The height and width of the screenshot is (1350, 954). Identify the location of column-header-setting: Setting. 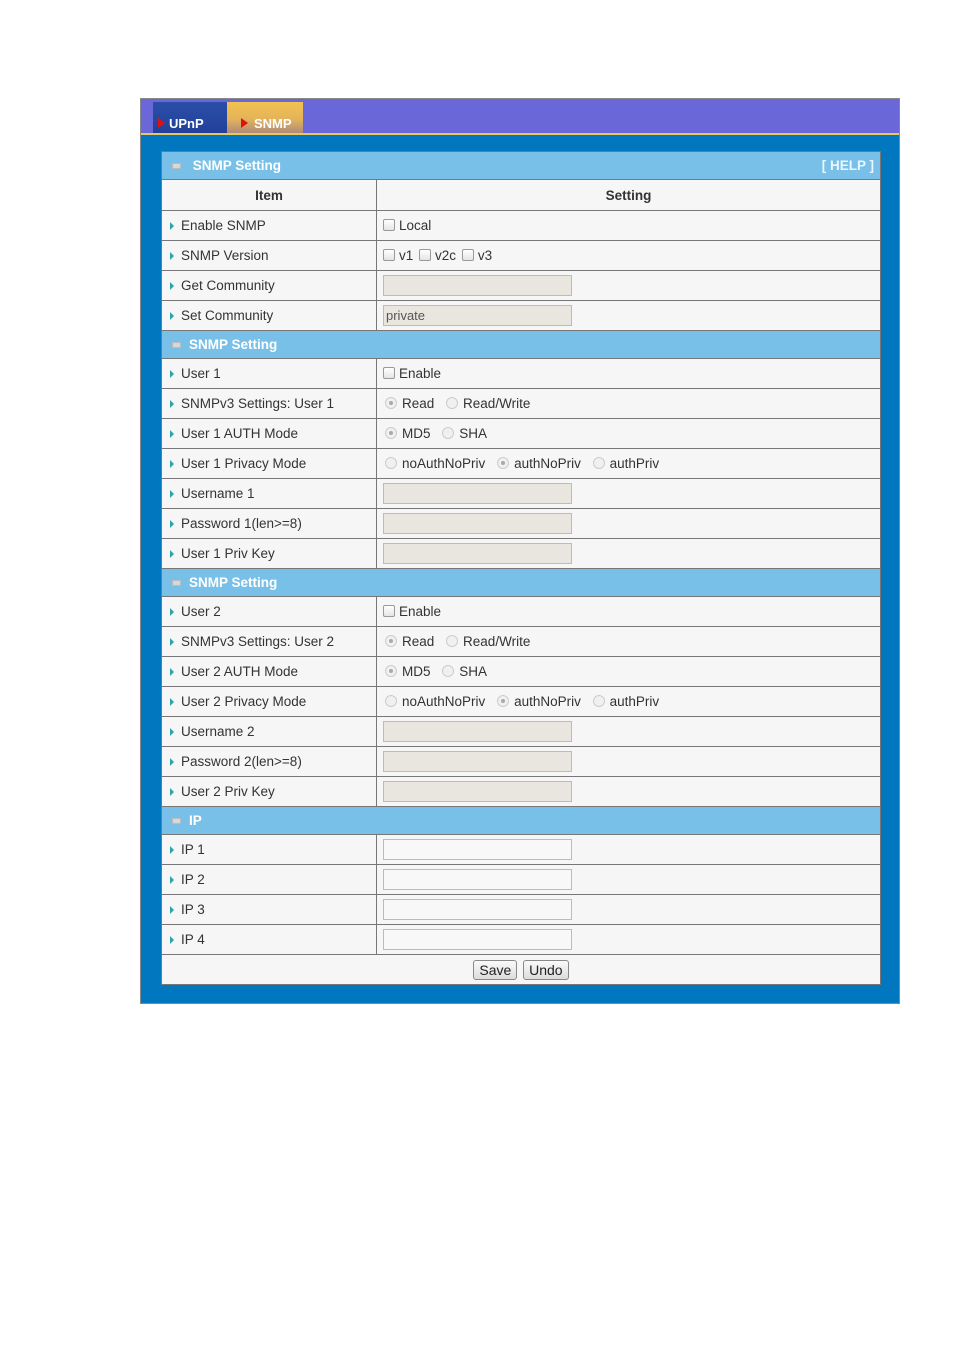
(628, 195).